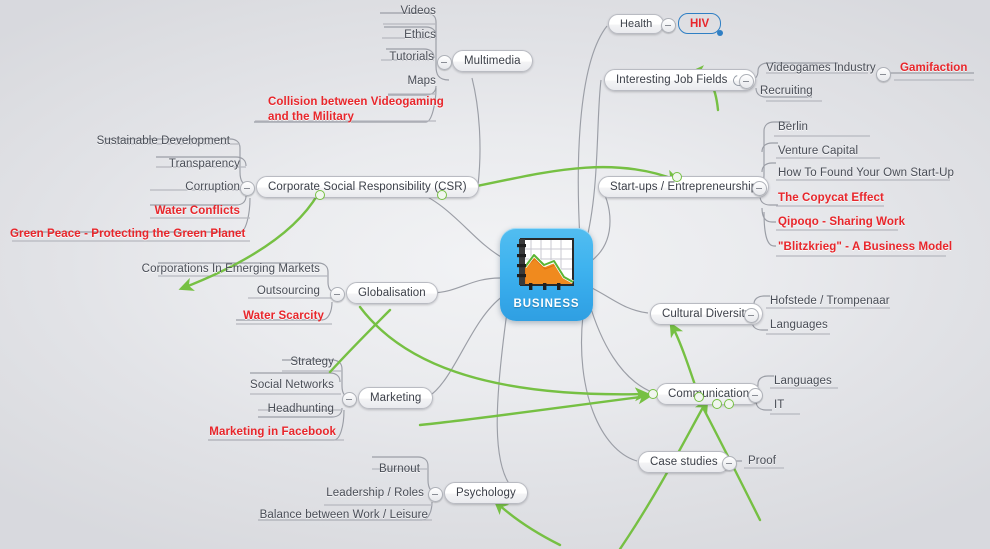 The image size is (990, 549). I want to click on leaf-leadership-roles: Leadership / Roles, so click(352, 493).